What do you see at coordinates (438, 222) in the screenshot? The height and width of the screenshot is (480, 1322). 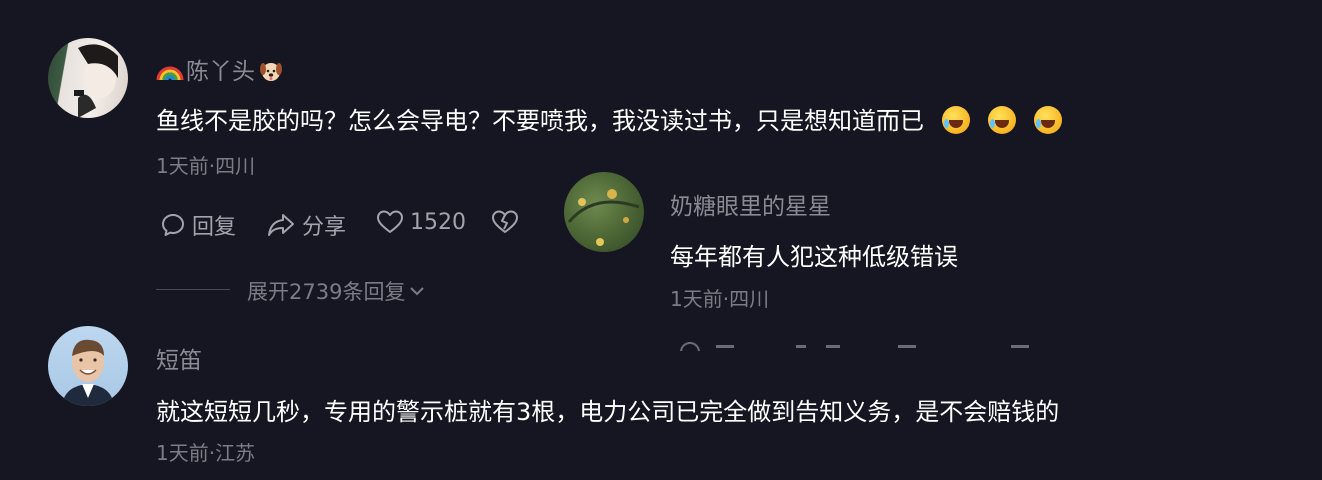 I see `like-count: 1520` at bounding box center [438, 222].